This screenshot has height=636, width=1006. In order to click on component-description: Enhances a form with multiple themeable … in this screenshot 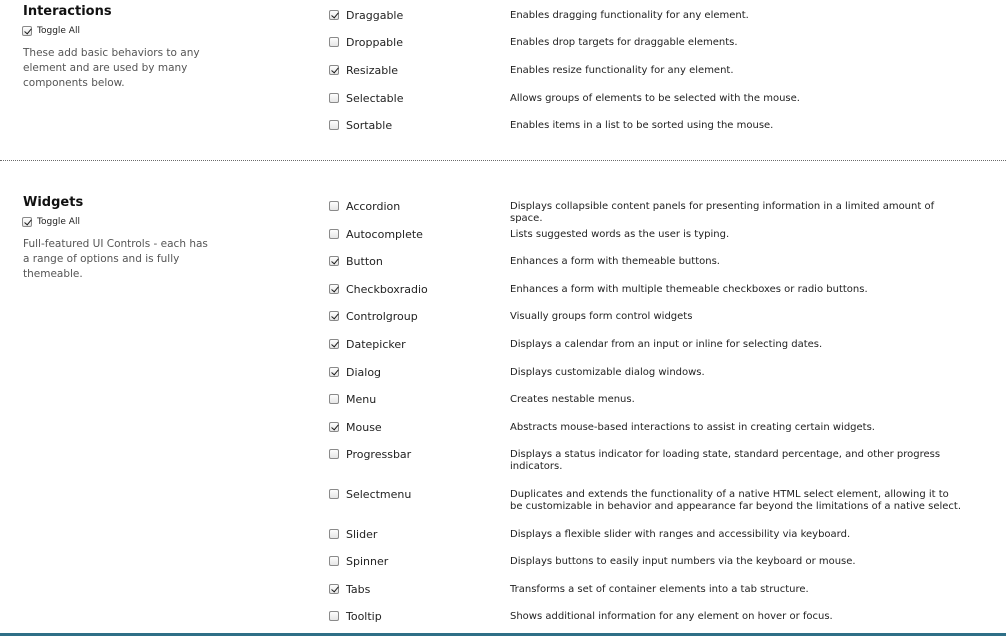, I will do `click(689, 289)`.